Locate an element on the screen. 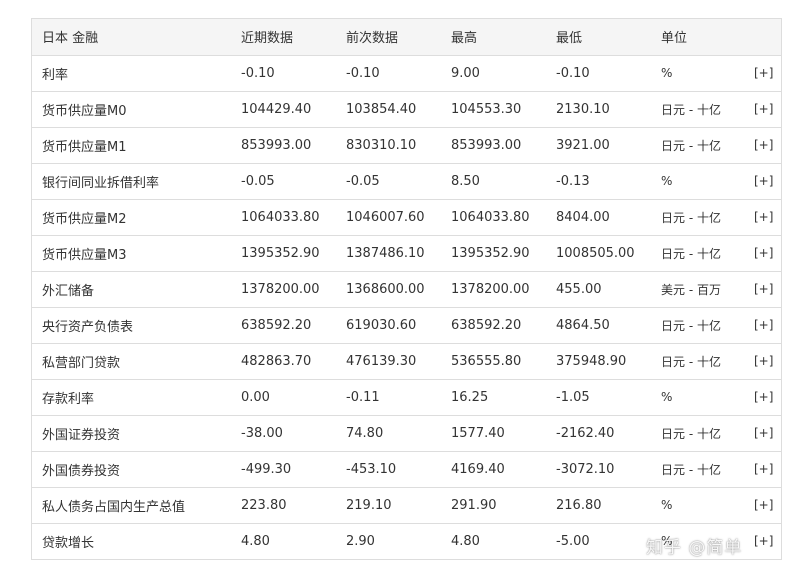 This screenshot has width=792, height=580. cell-name: 私人债务占国内生产总值 is located at coordinates (131, 505).